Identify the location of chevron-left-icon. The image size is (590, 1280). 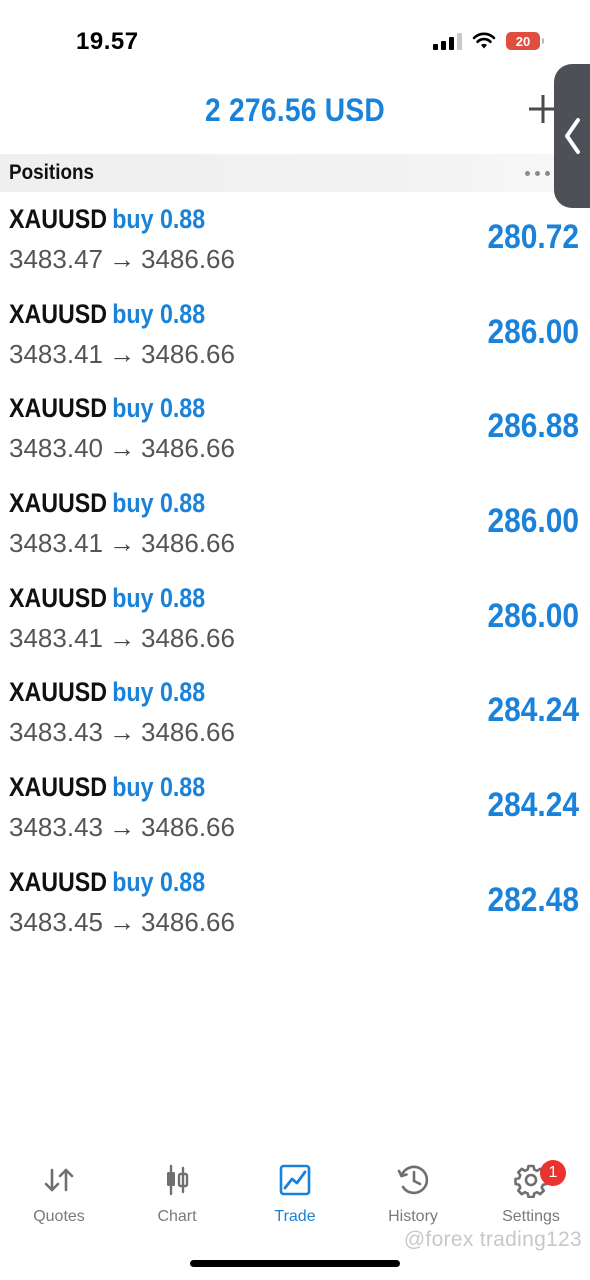
(572, 136).